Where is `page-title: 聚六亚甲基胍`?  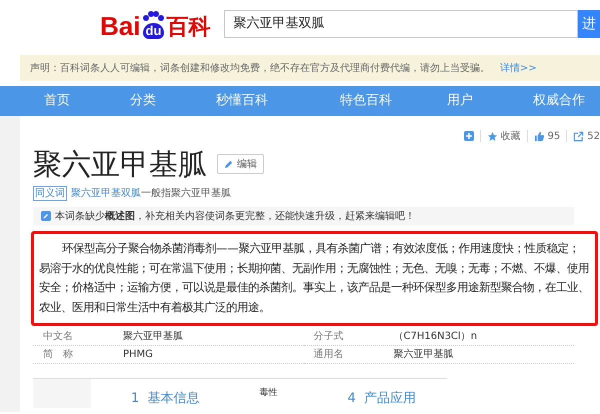 page-title: 聚六亚甲基胍 is located at coordinates (120, 164).